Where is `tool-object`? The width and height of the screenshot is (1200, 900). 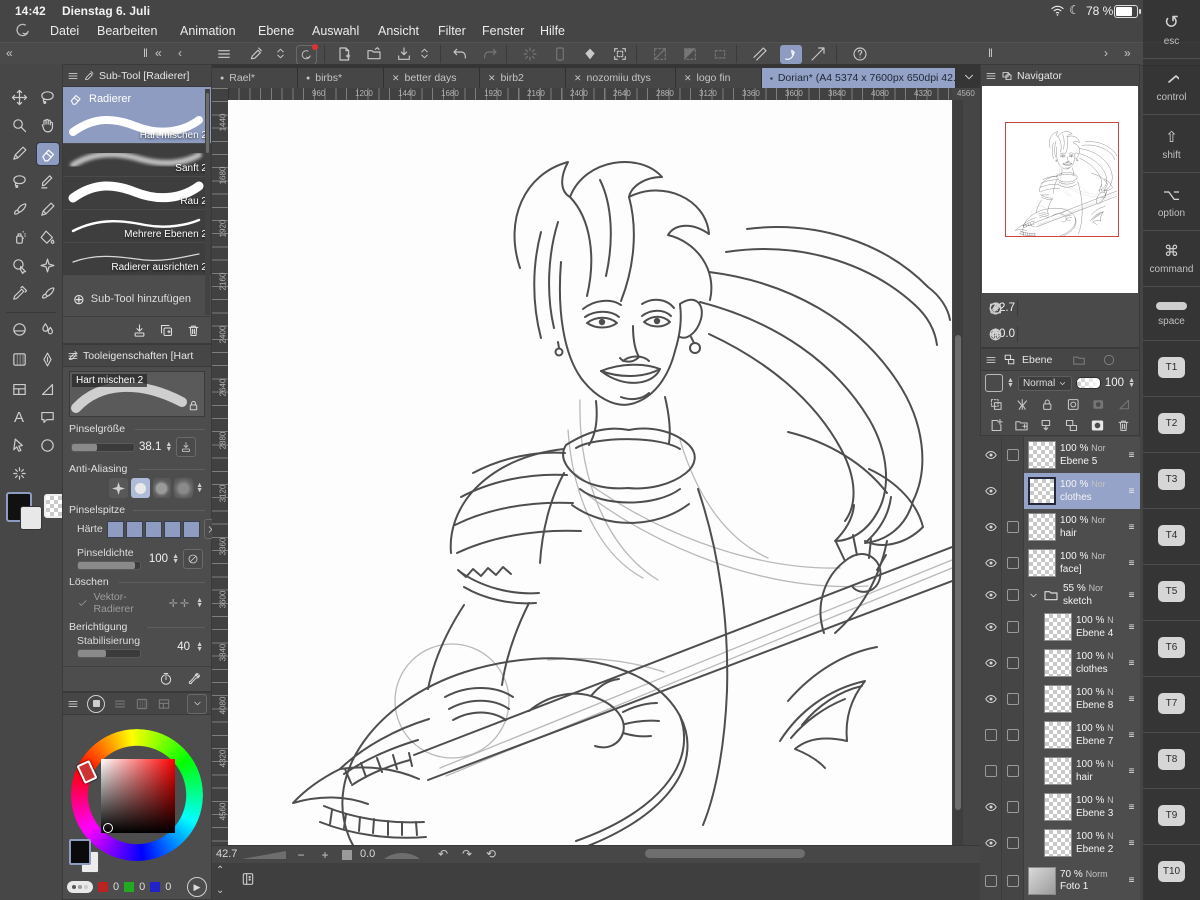
tool-object is located at coordinates (19, 445).